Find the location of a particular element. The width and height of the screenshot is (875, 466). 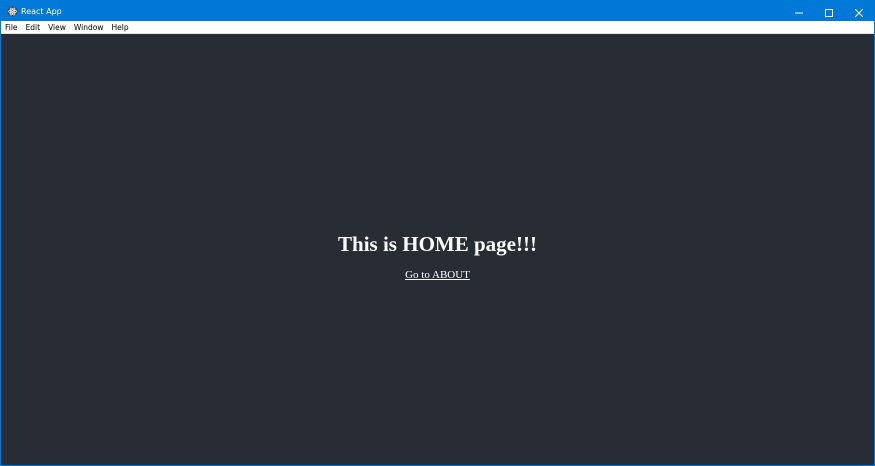

maximize-icon is located at coordinates (829, 11).